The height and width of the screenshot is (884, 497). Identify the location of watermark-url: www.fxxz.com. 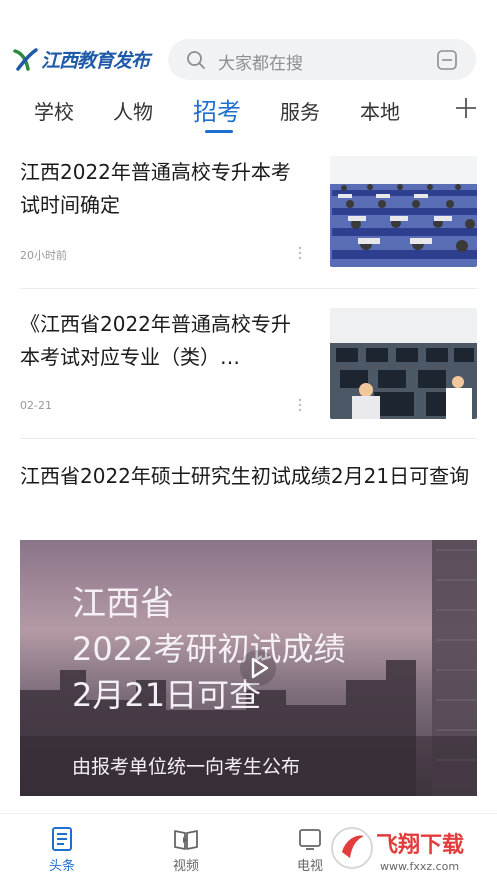
(419, 866).